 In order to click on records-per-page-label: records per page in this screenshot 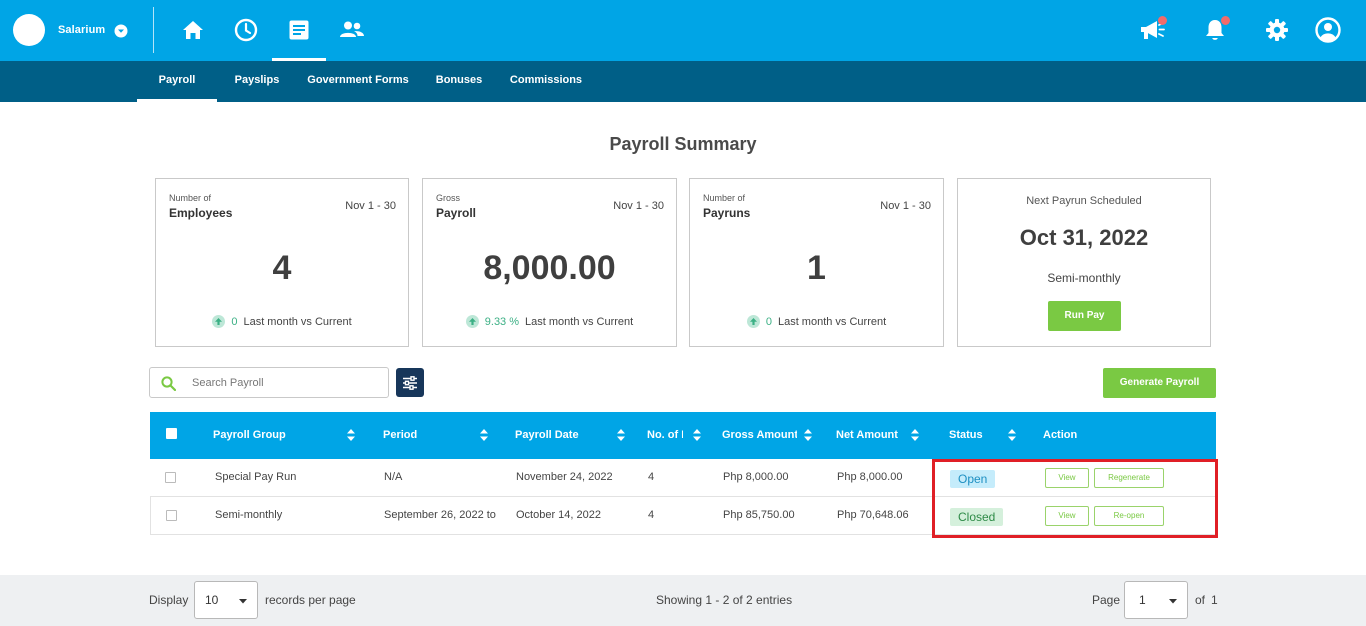, I will do `click(310, 600)`.